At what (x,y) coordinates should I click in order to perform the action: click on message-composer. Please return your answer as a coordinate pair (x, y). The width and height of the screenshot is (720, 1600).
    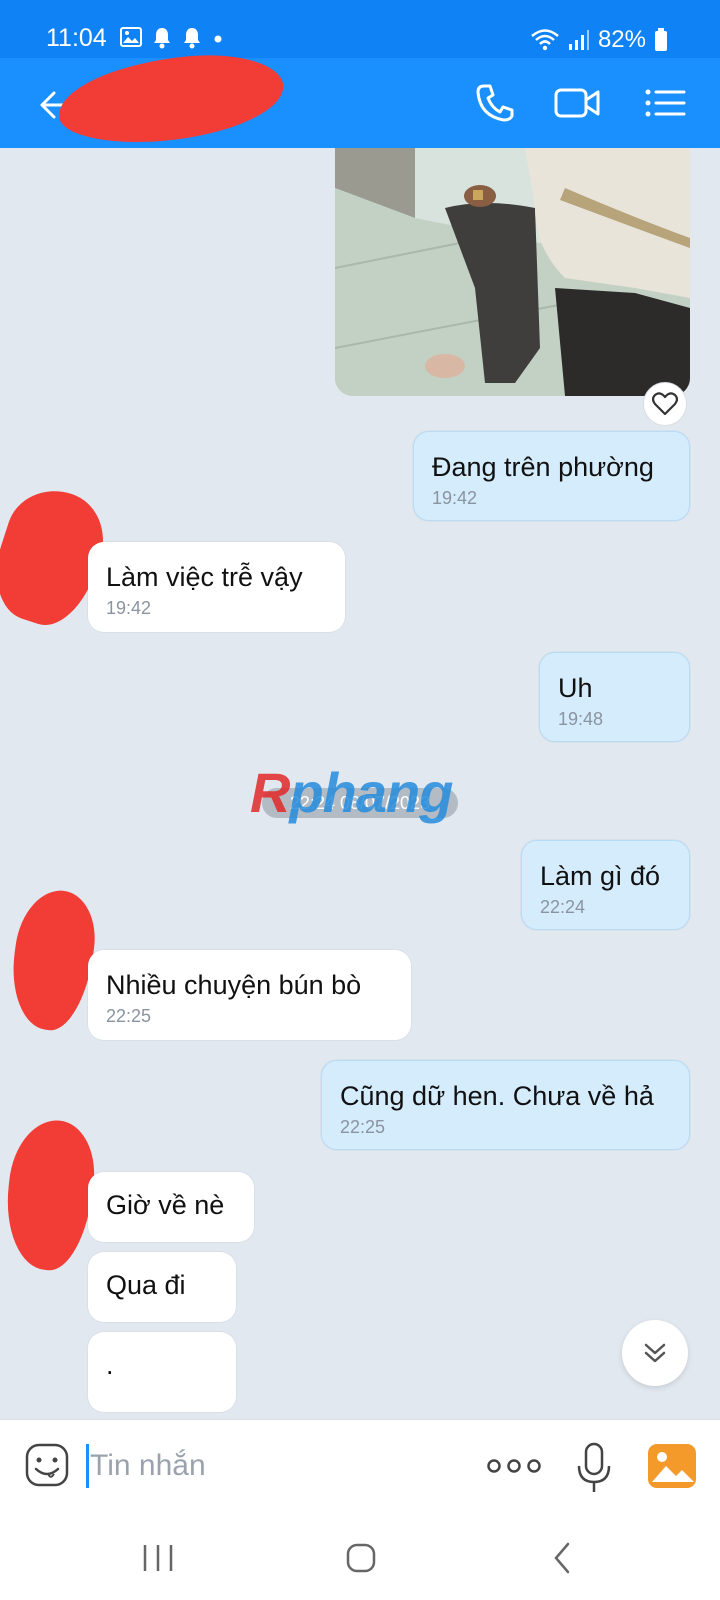
    Looking at the image, I should click on (360, 1467).